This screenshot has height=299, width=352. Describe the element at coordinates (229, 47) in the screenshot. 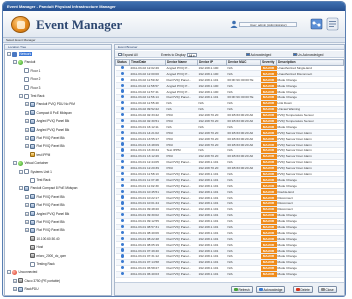

I see `event-browser-header: Event Browser` at that location.